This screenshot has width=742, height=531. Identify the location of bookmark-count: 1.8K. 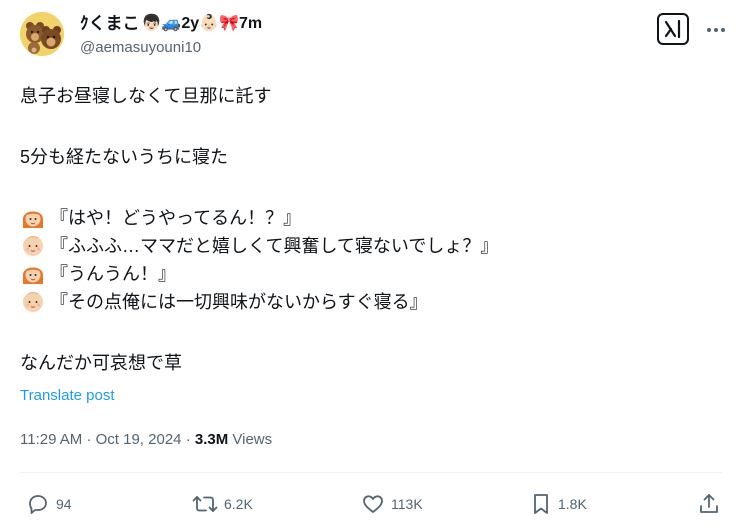
(572, 504).